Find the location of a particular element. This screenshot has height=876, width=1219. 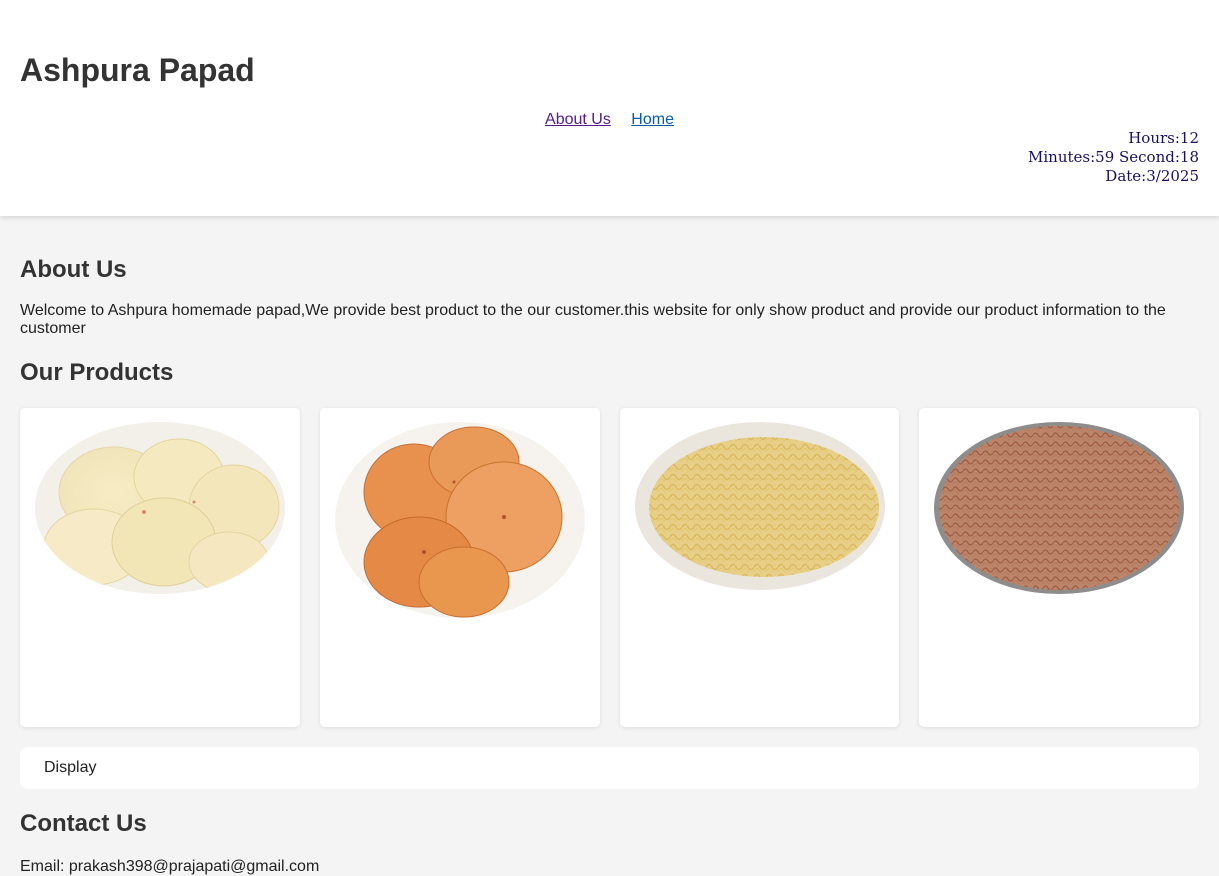

product-card-white-papad is located at coordinates (160, 567).